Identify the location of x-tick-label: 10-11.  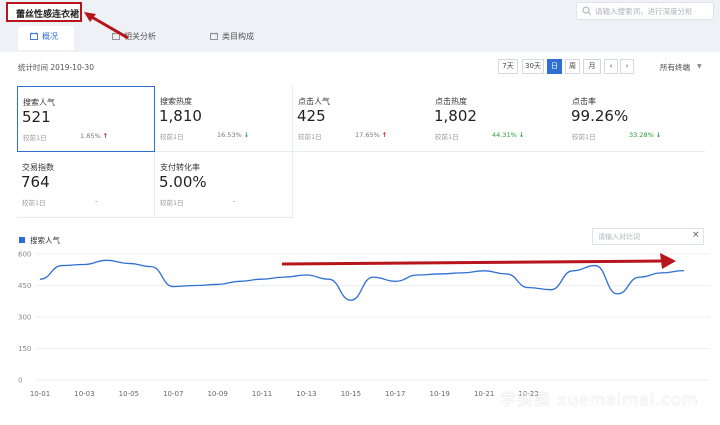
(262, 394).